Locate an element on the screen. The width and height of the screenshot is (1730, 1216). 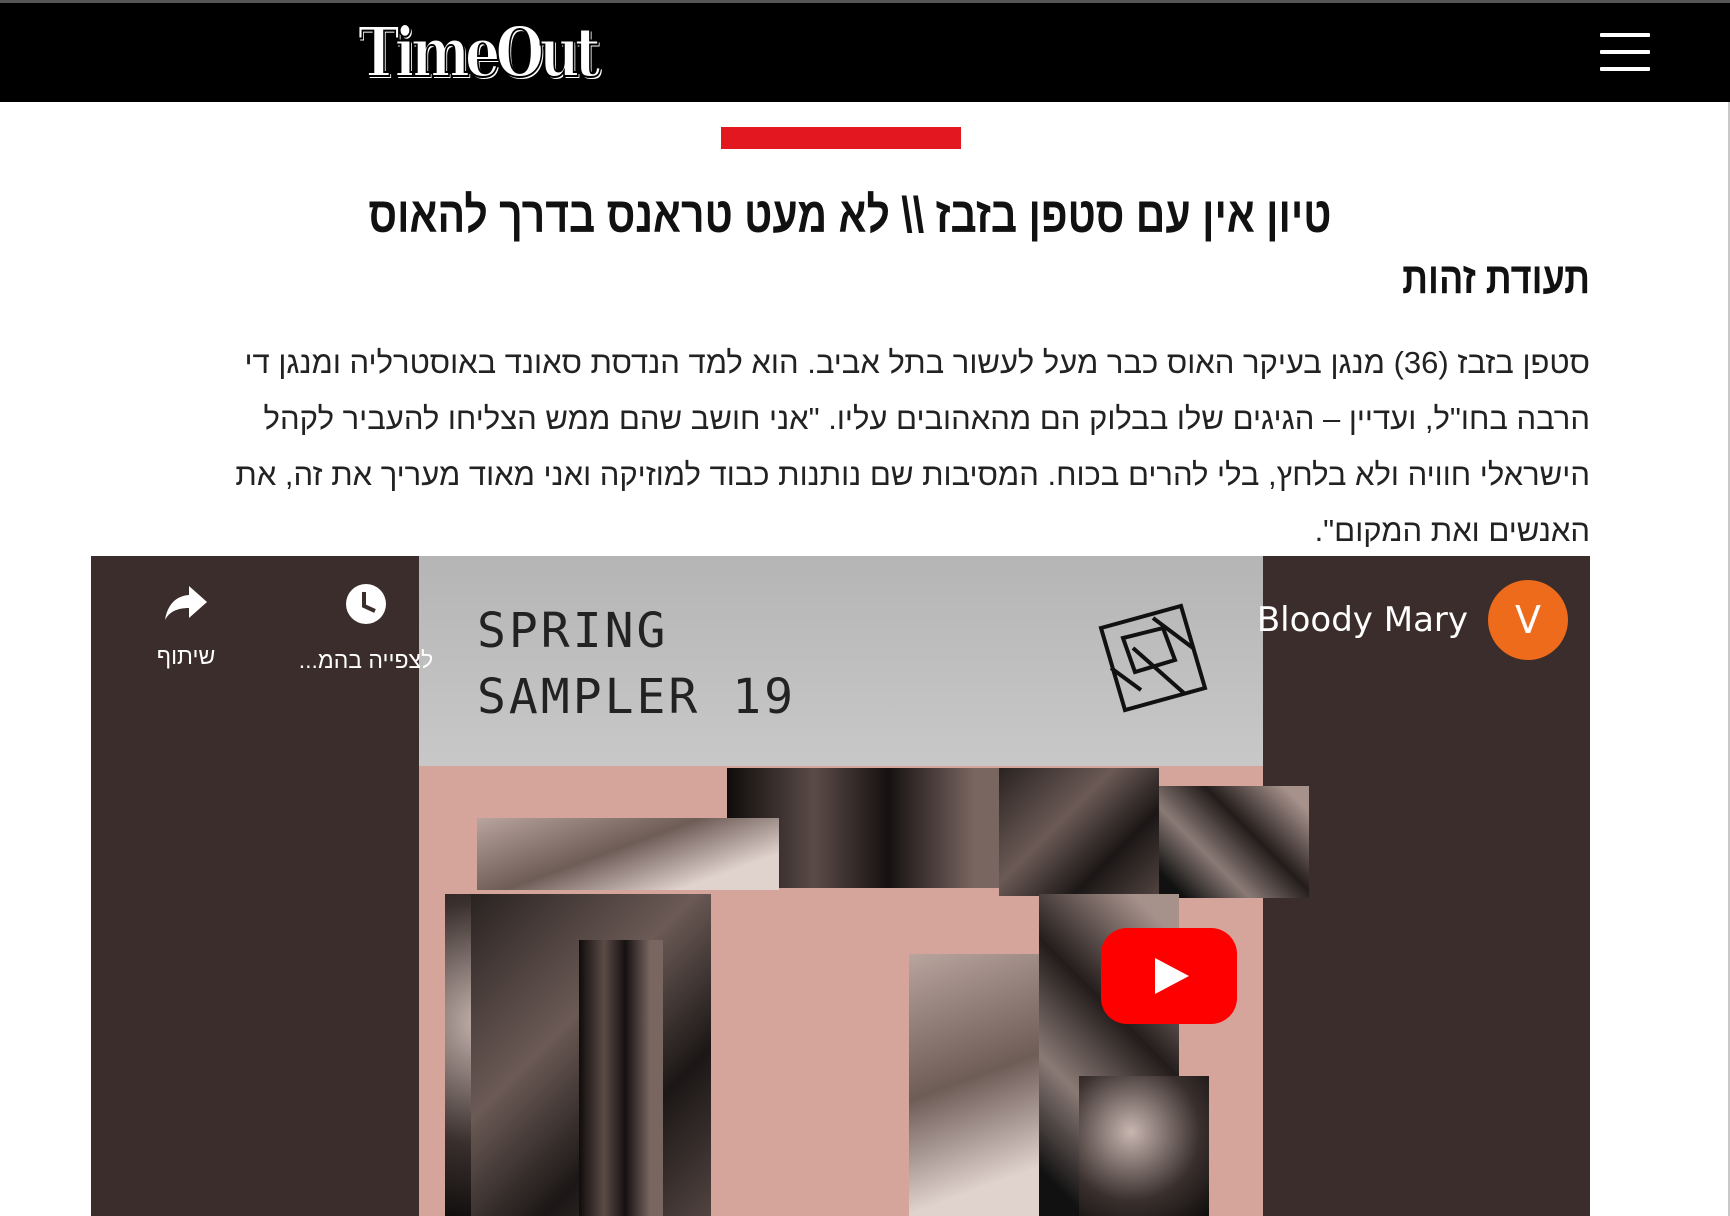
clock-icon is located at coordinates (366, 604).